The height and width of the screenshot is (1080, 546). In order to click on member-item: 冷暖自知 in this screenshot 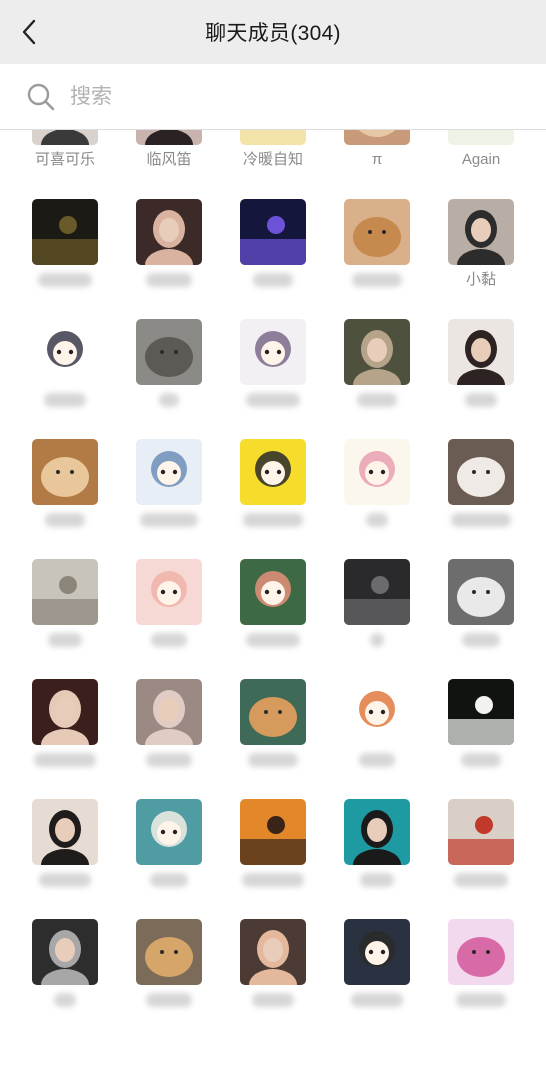, I will do `click(273, 157)`.